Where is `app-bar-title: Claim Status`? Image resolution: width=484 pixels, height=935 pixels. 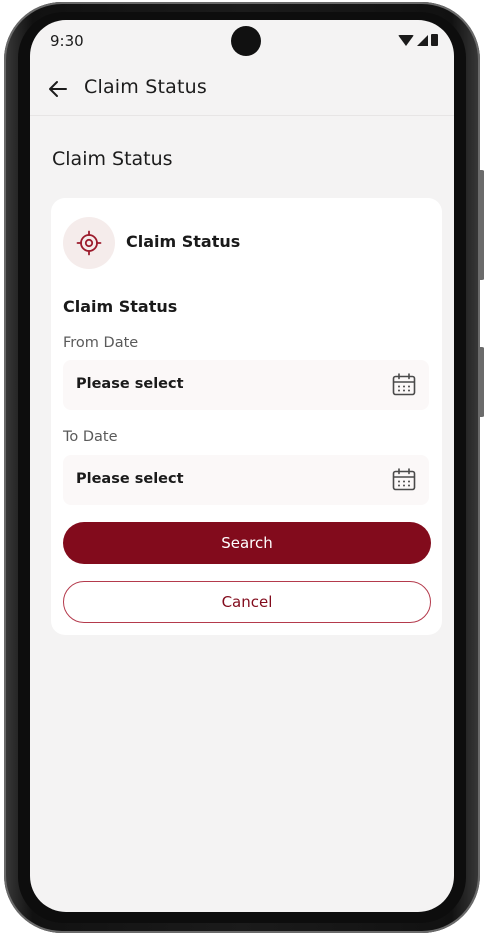 app-bar-title: Claim Status is located at coordinates (145, 87).